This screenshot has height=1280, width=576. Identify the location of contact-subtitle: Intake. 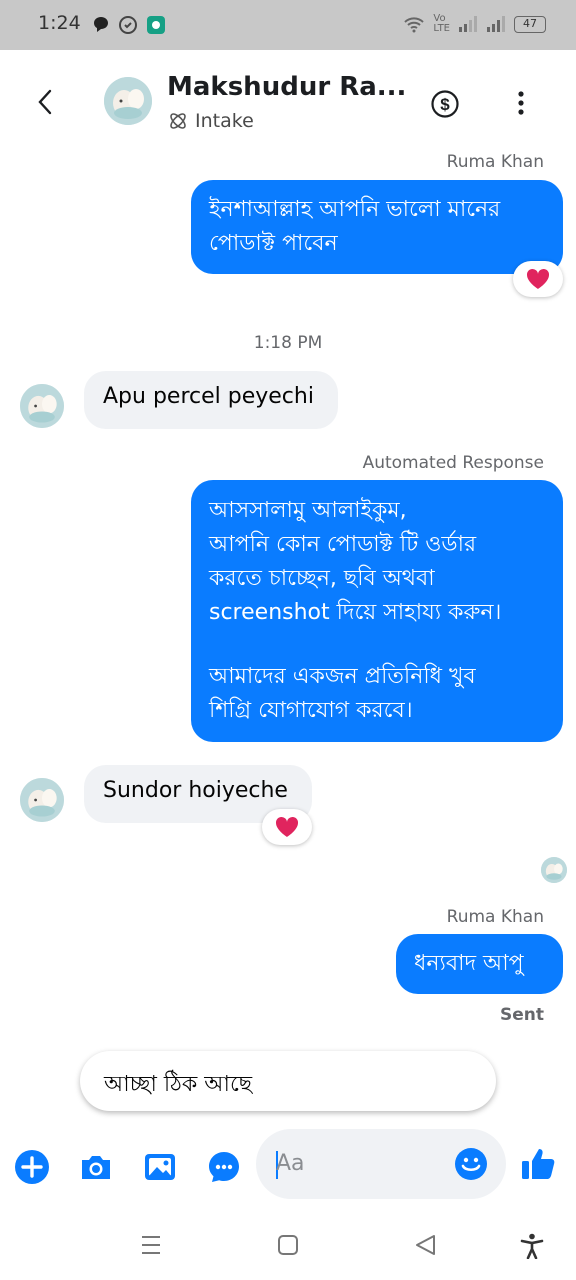
(210, 121).